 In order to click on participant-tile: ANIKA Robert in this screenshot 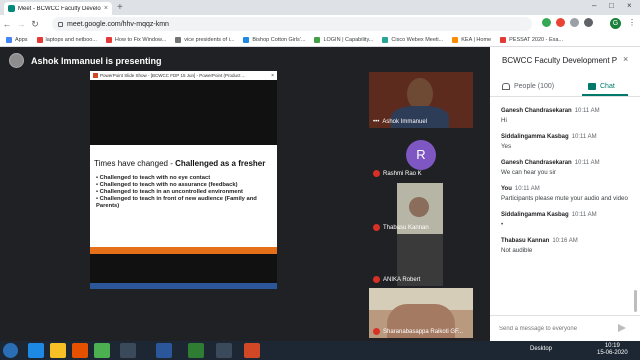, I will do `click(421, 260)`.